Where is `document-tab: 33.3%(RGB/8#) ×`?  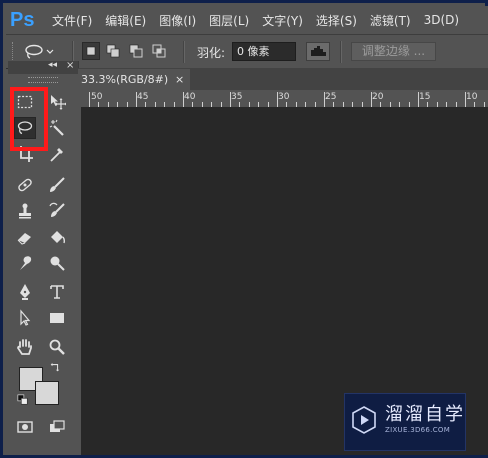 document-tab: 33.3%(RGB/8#) × is located at coordinates (134, 79).